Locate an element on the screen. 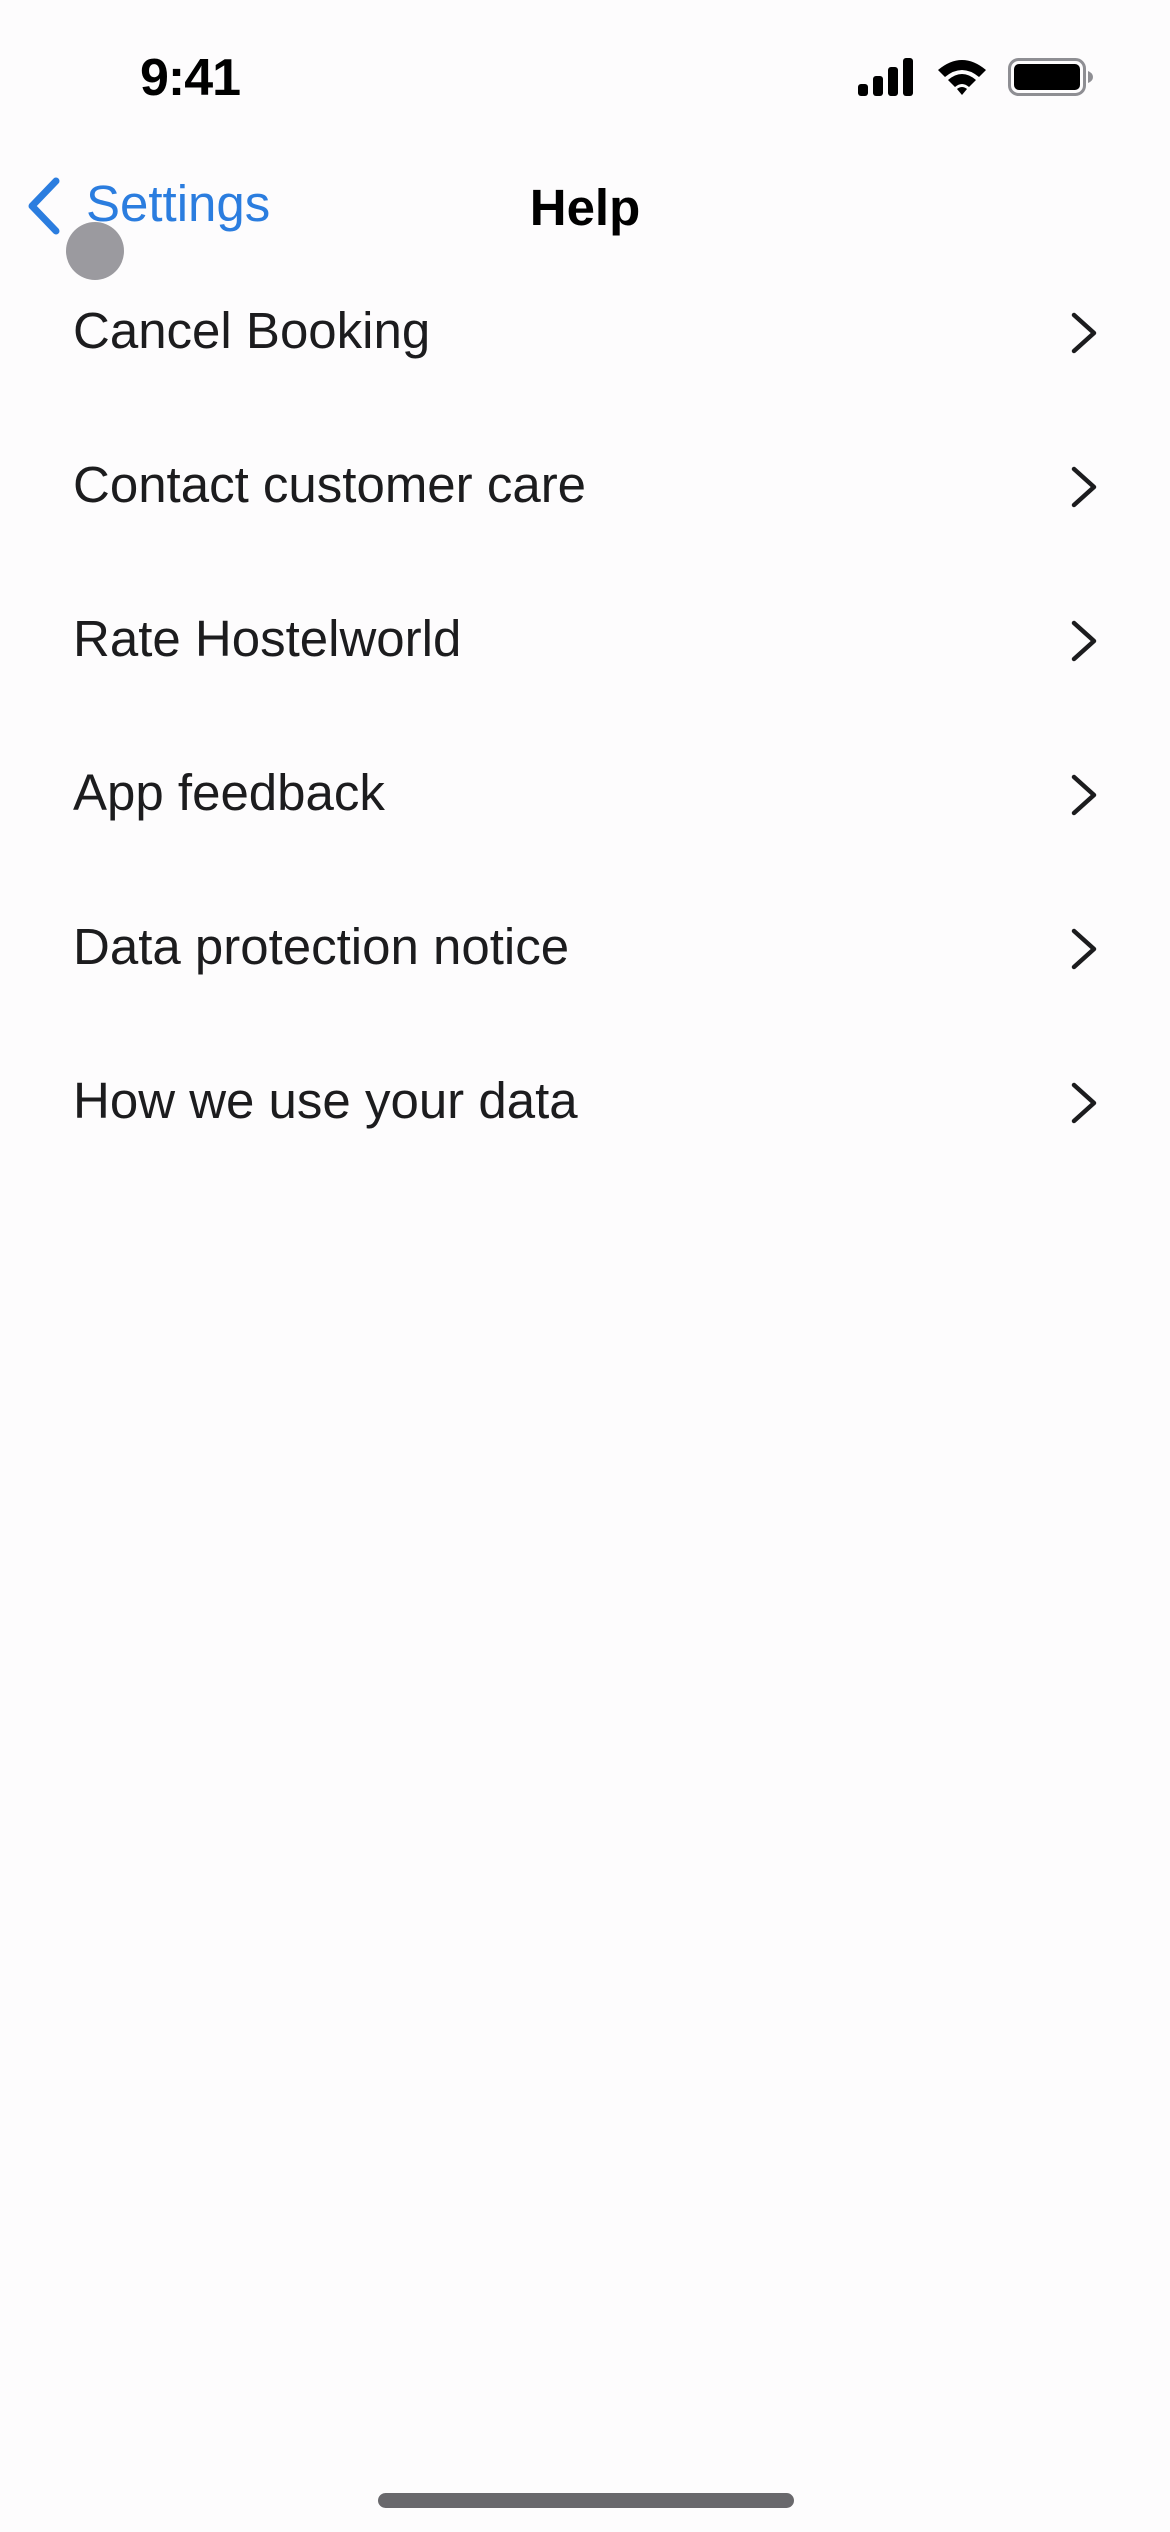  status-bar: 9:41 is located at coordinates (585, 70).